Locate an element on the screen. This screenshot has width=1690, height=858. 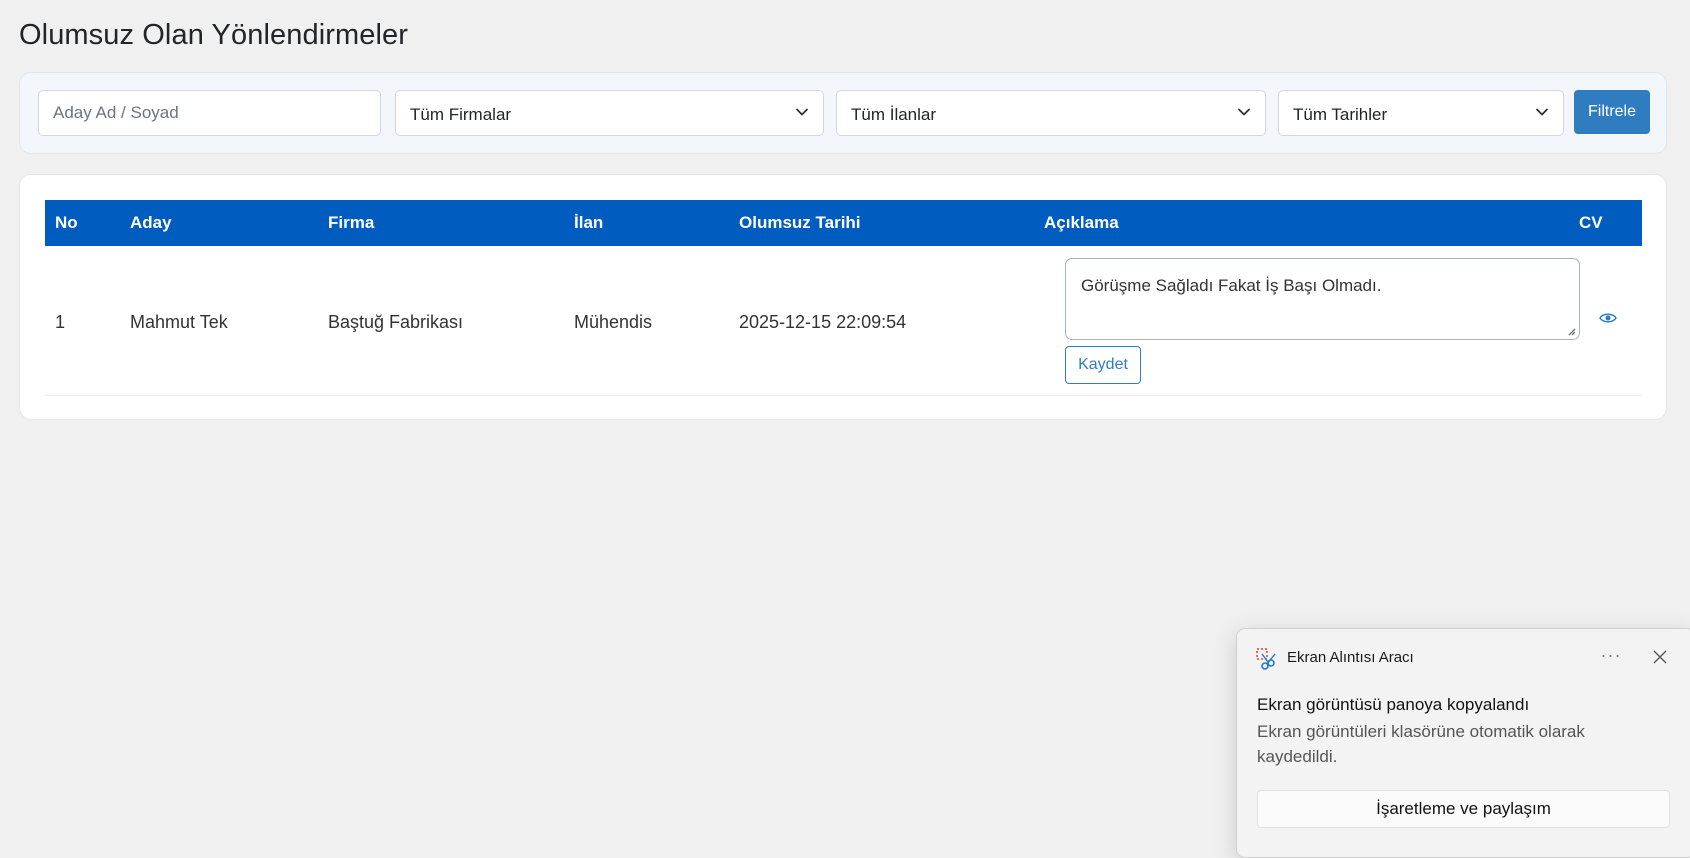
save-button: Kaydet is located at coordinates (1103, 365).